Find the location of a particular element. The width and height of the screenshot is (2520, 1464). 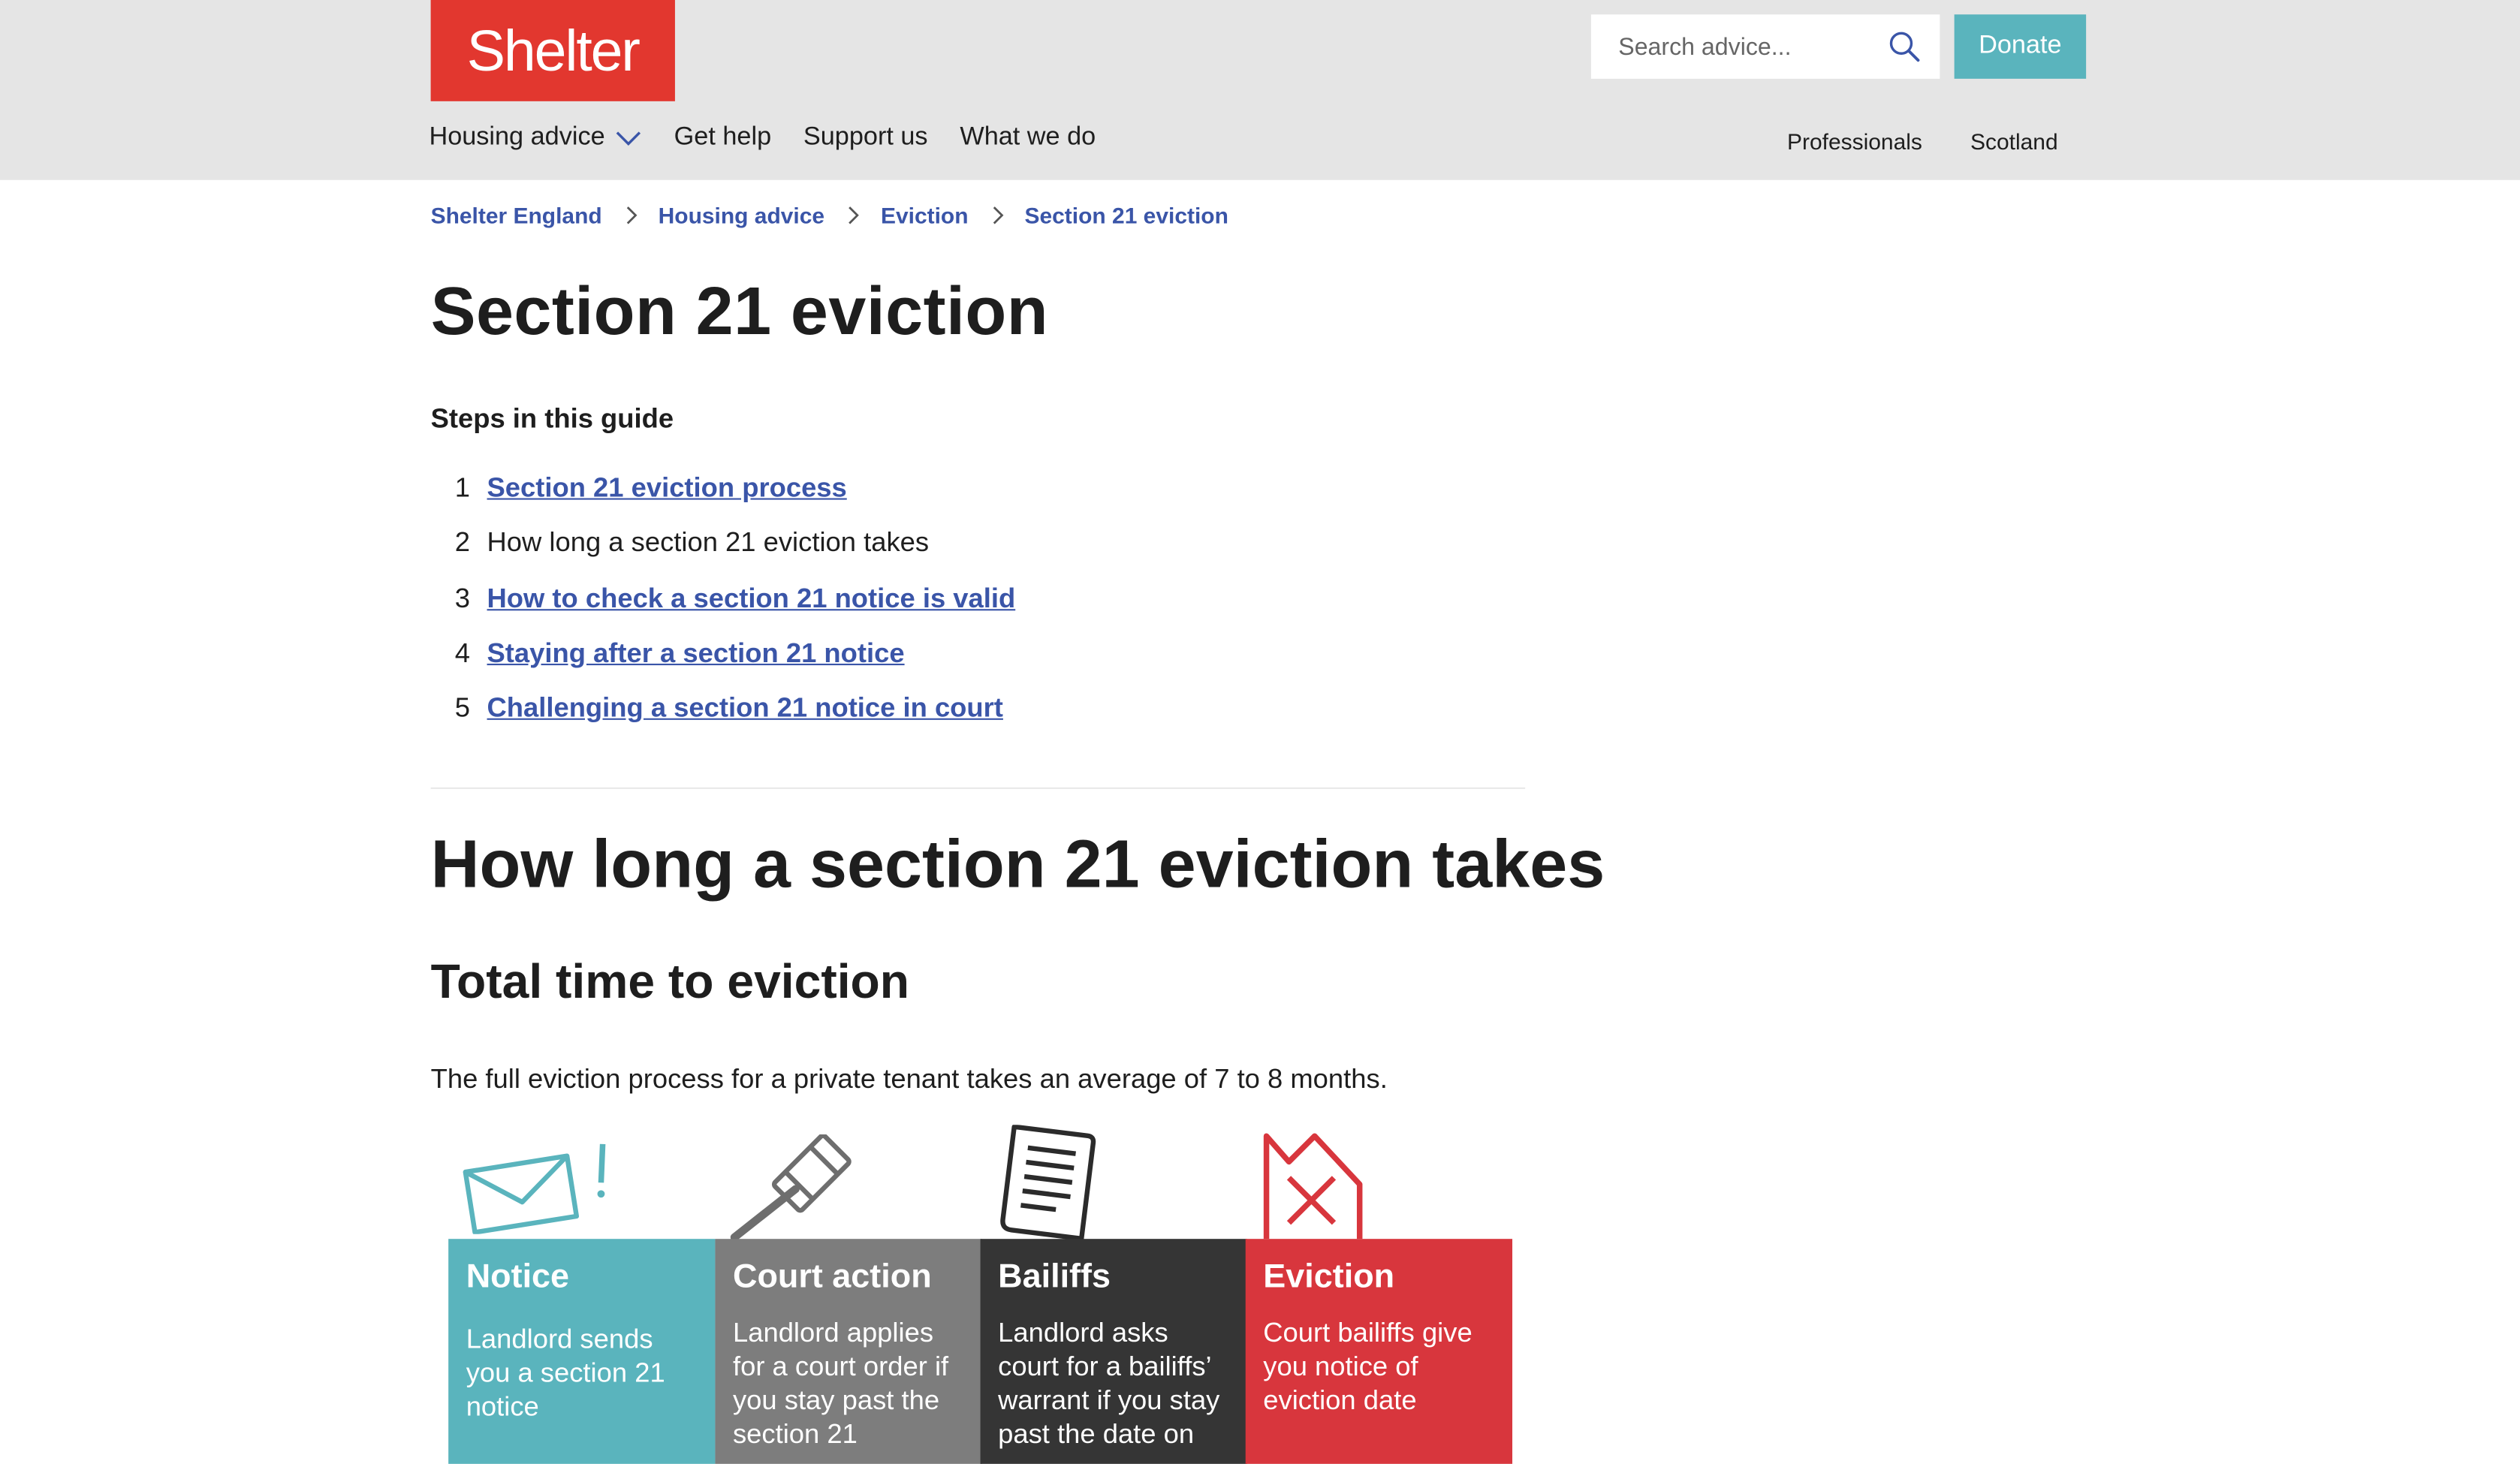

section-divider is located at coordinates (978, 788).